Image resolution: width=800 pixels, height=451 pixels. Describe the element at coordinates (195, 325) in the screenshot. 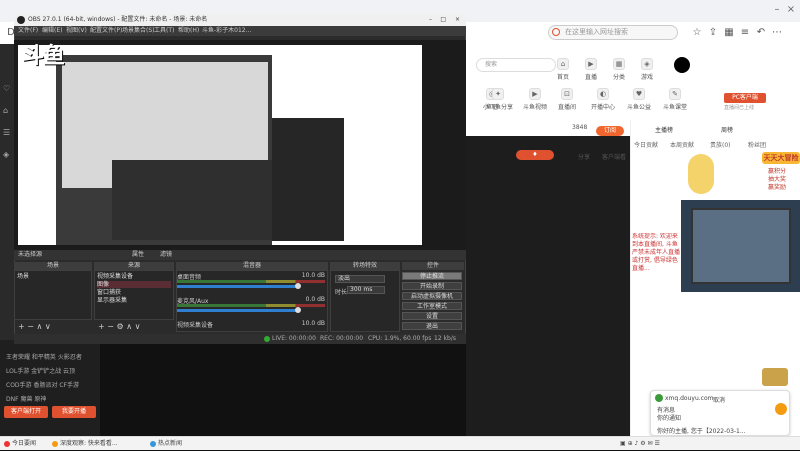

I see `channel-name: 视频采集设备` at that location.